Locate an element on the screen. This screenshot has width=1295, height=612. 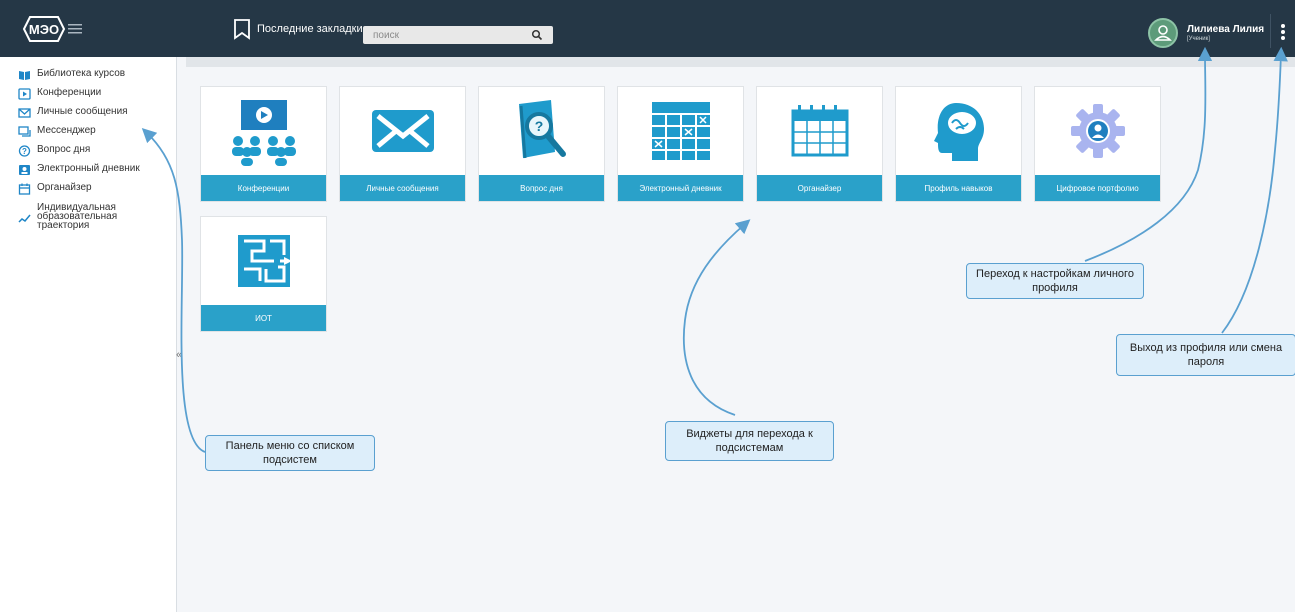
conference-icon is located at coordinates (263, 133).